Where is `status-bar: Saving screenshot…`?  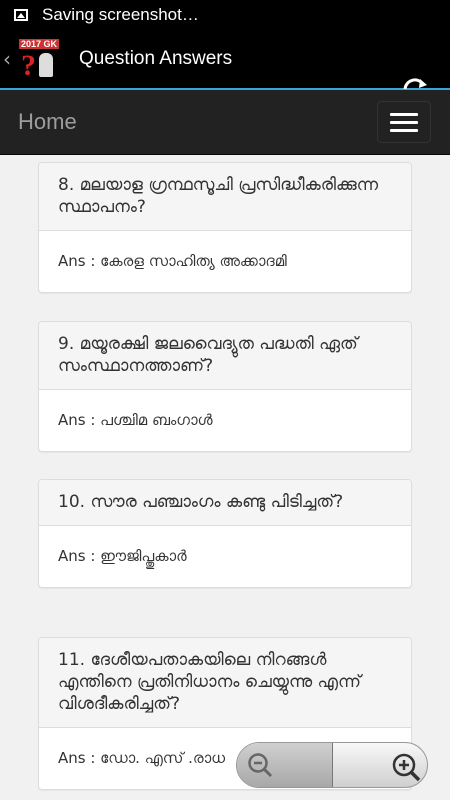
status-bar: Saving screenshot… is located at coordinates (225, 15).